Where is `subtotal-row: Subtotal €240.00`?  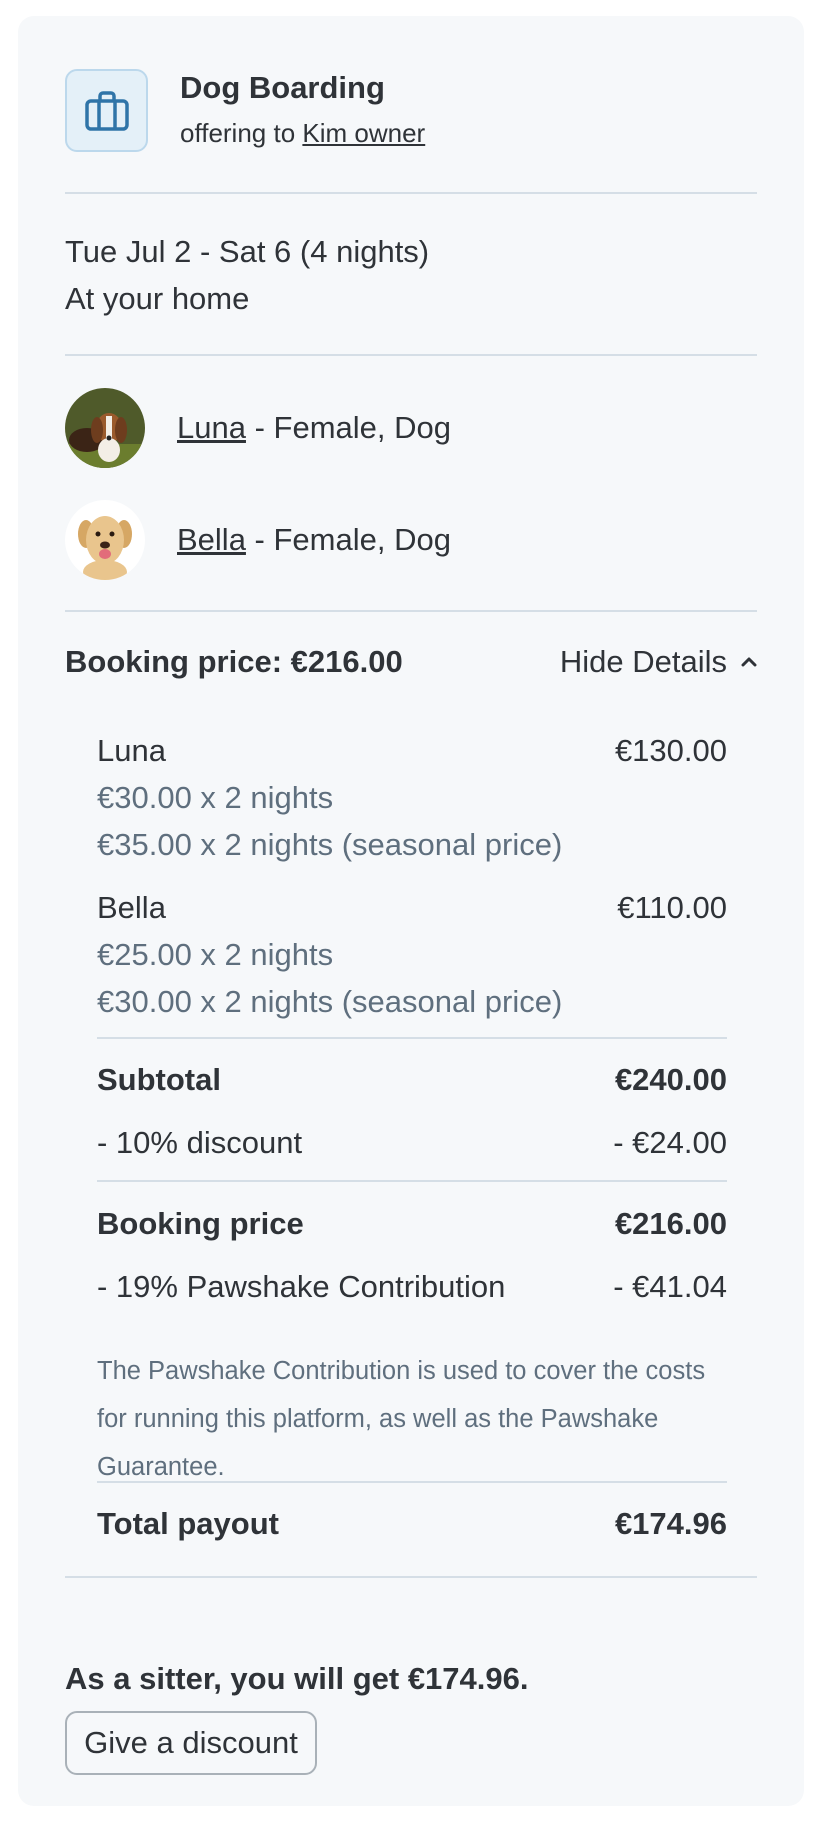
subtotal-row: Subtotal €240.00 is located at coordinates (412, 1080).